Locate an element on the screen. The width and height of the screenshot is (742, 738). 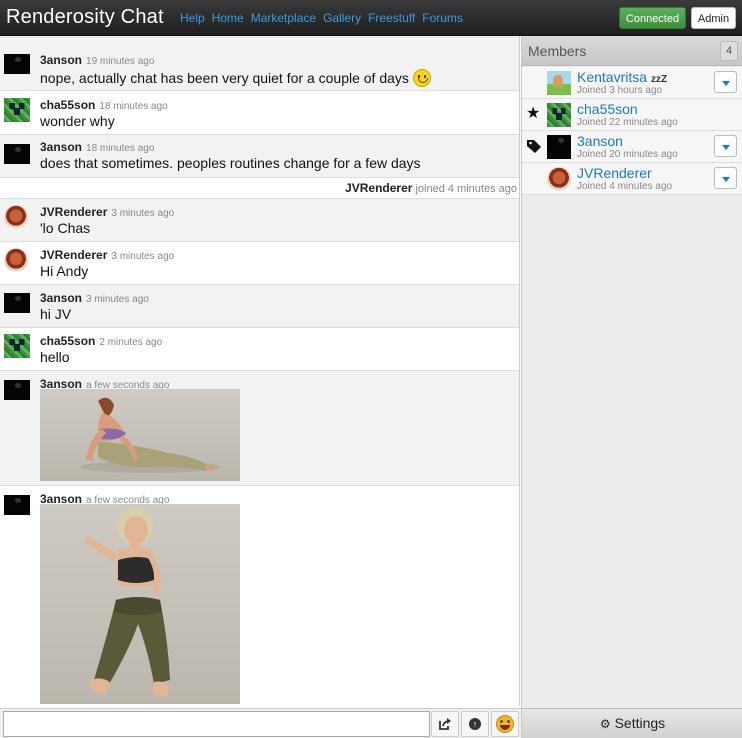
standing-figure-render is located at coordinates (127, 602).